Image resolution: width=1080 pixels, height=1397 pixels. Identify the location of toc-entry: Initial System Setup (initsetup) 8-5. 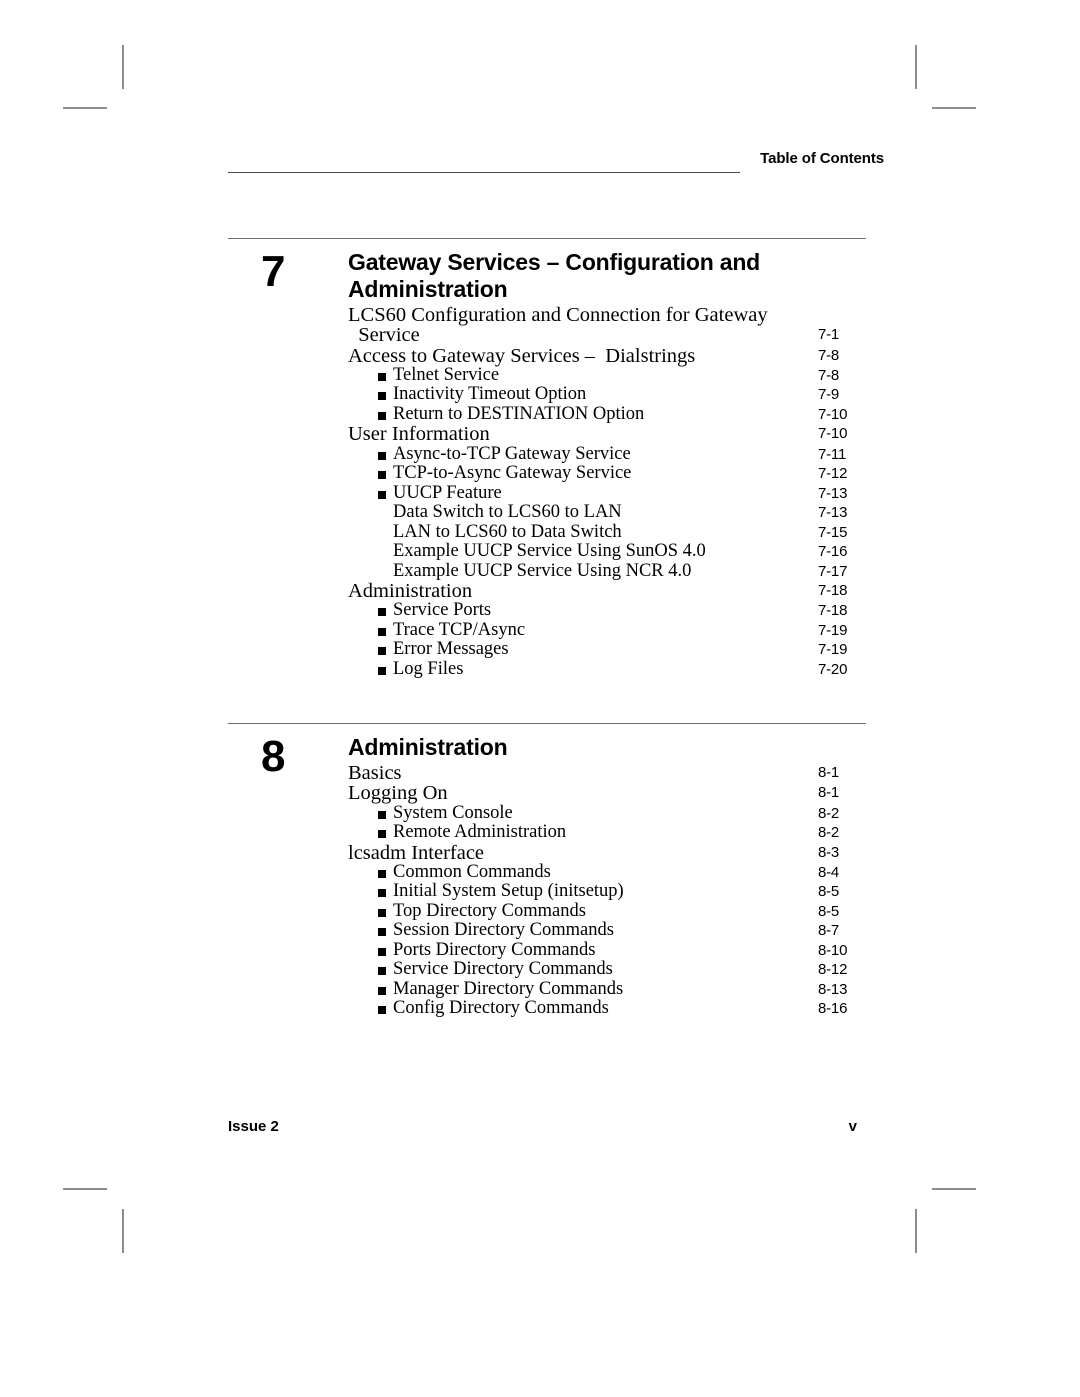
(616, 892).